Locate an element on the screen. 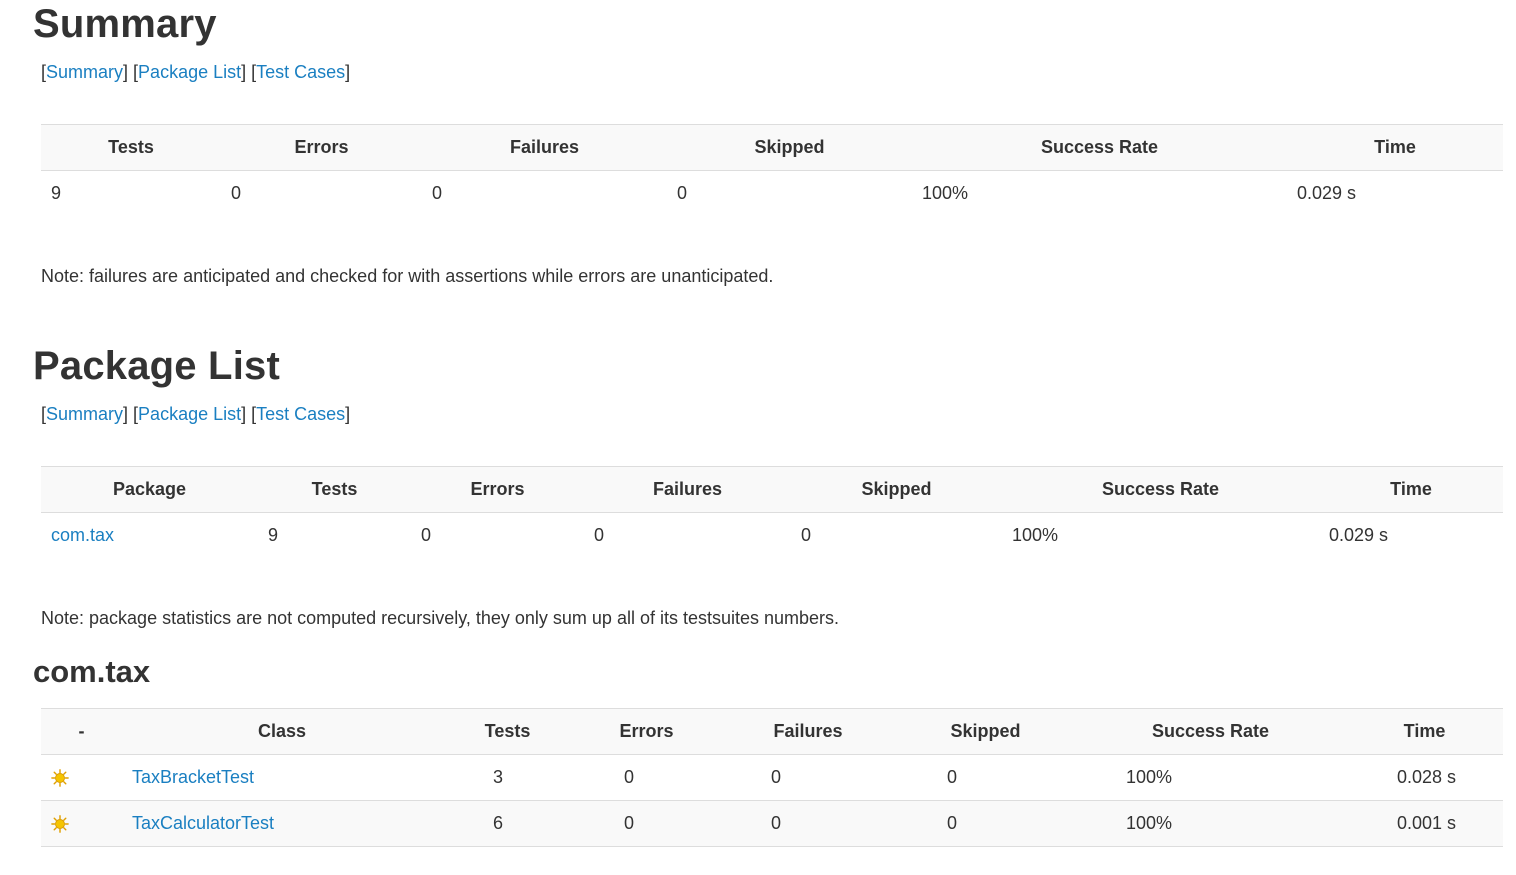  package-cell: com.tax is located at coordinates (149, 536).